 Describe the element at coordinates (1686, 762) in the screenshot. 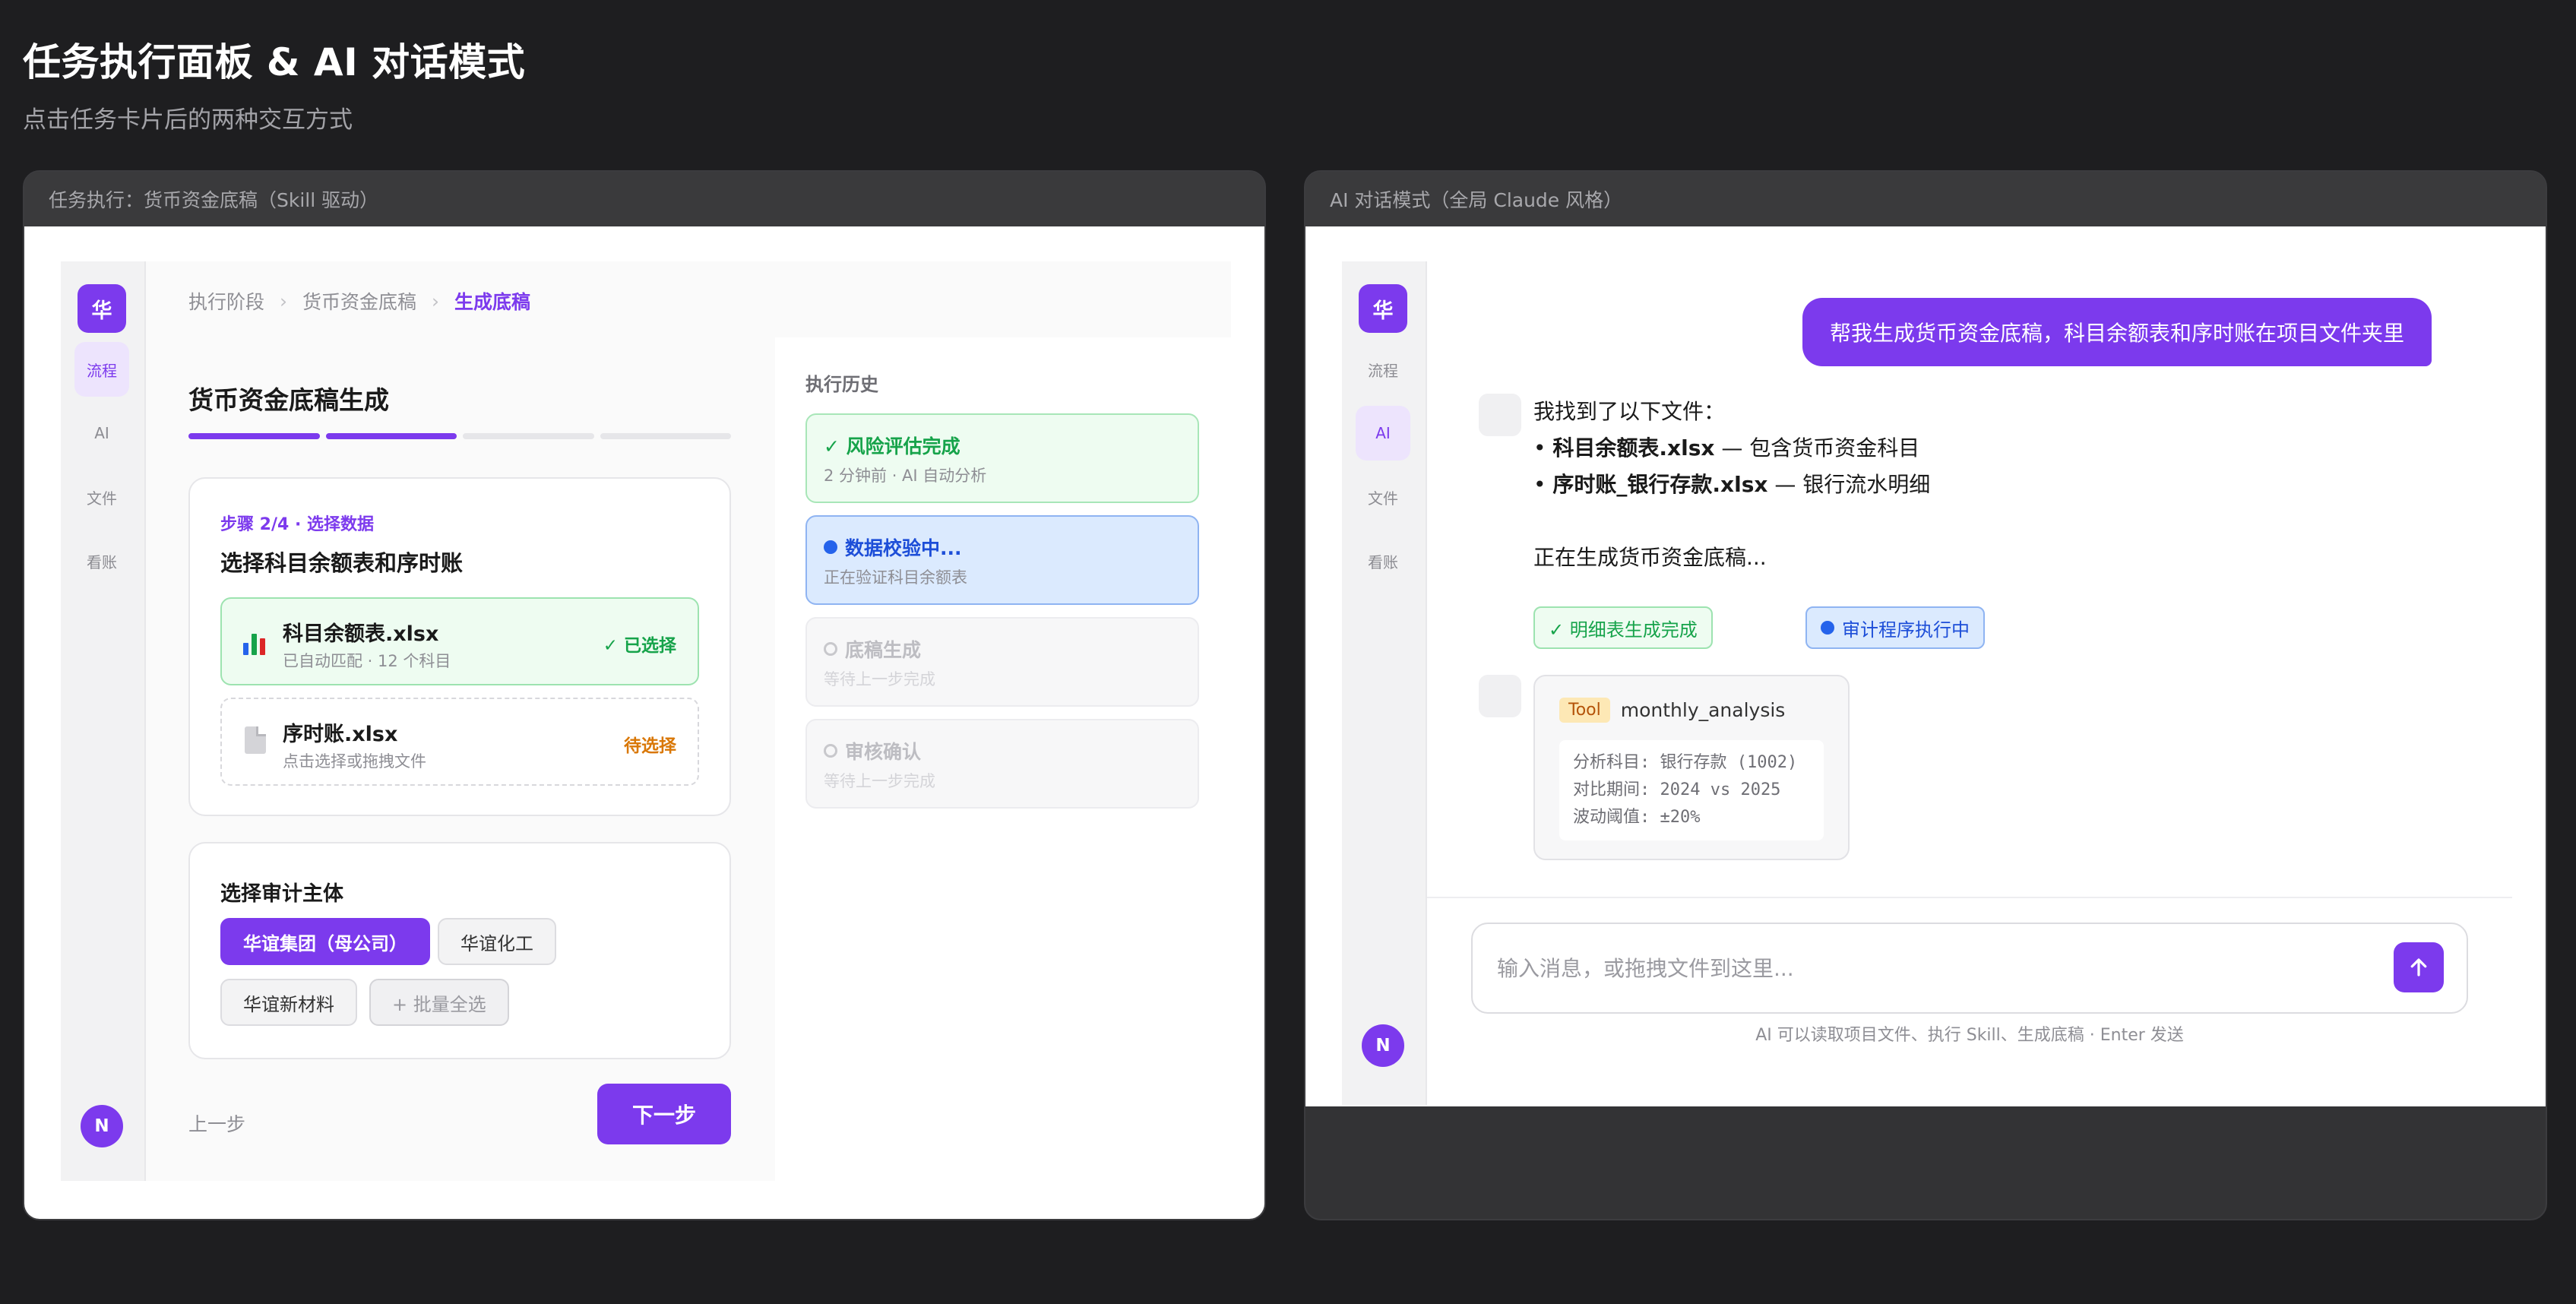

I see `tool-param: 分析科目: 银行存款 (1002)` at that location.